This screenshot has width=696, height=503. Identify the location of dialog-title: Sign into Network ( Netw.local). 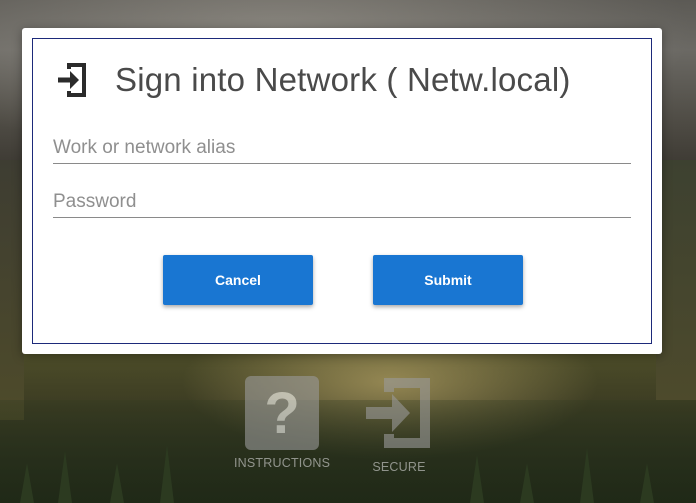
(343, 79).